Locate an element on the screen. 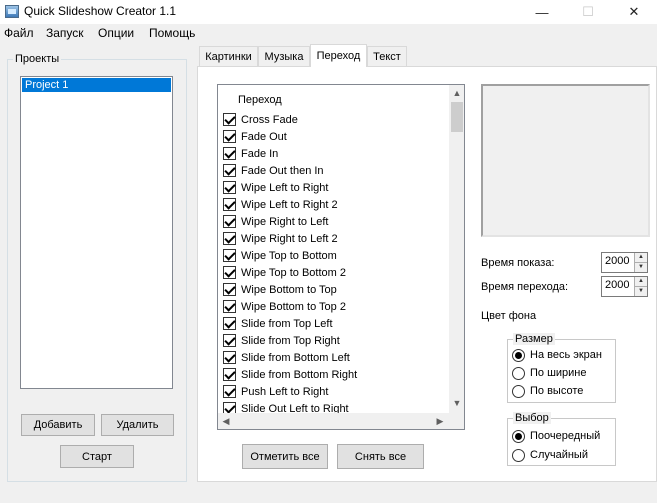 This screenshot has width=657, height=503. show-time-spinner: 2000 ▲ ▼ is located at coordinates (624, 262).